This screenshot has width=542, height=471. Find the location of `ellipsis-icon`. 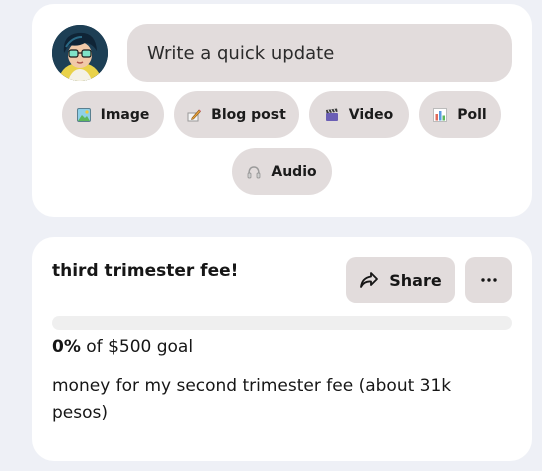

ellipsis-icon is located at coordinates (488, 280).